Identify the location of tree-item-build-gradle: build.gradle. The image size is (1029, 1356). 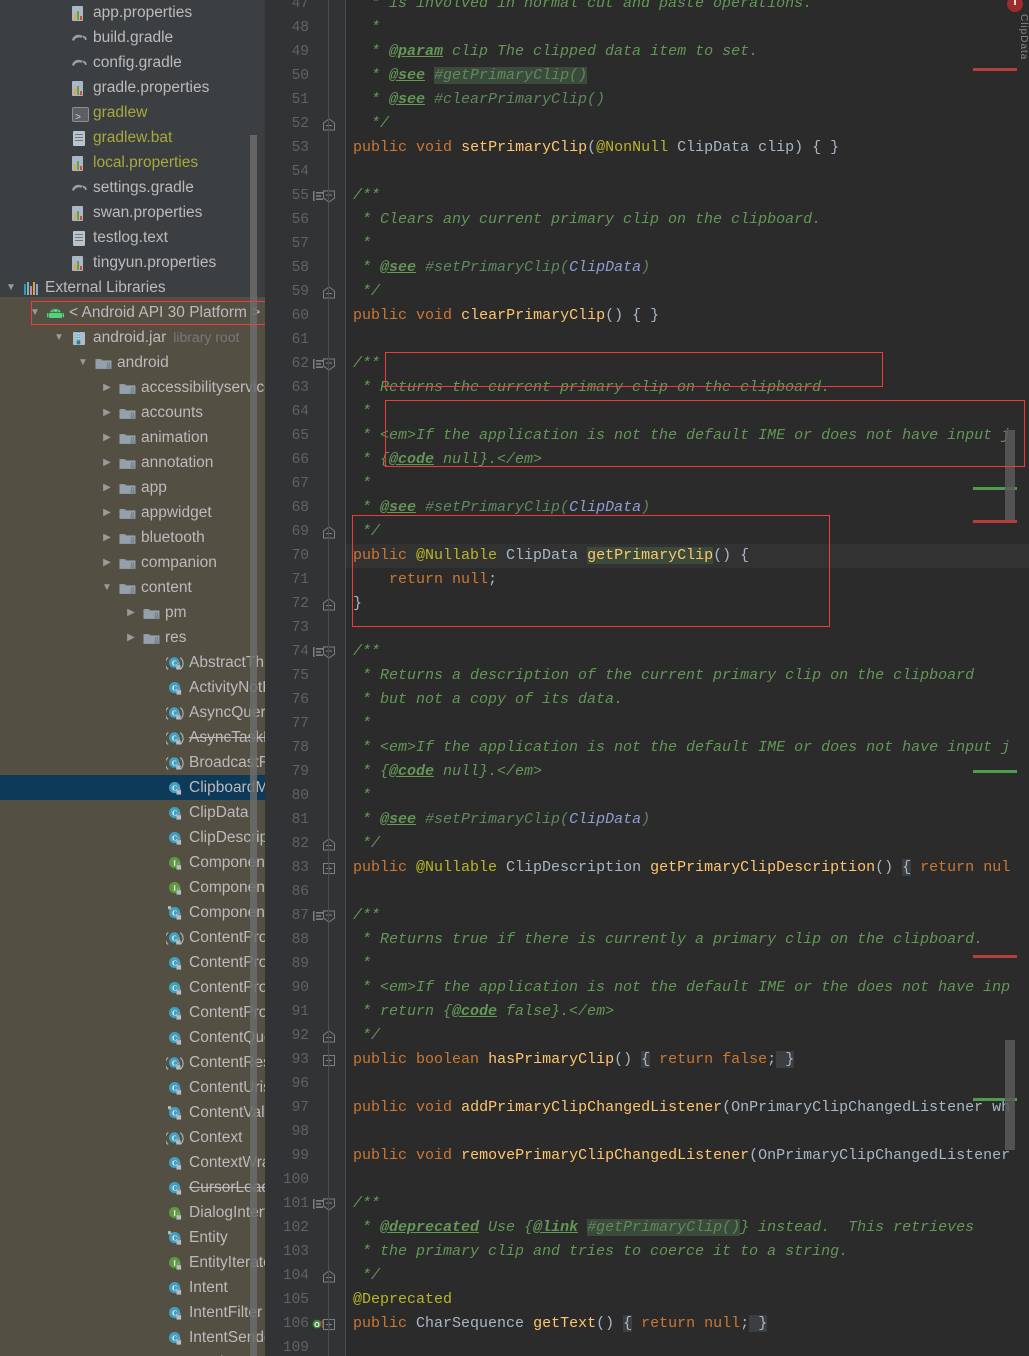
(132, 37).